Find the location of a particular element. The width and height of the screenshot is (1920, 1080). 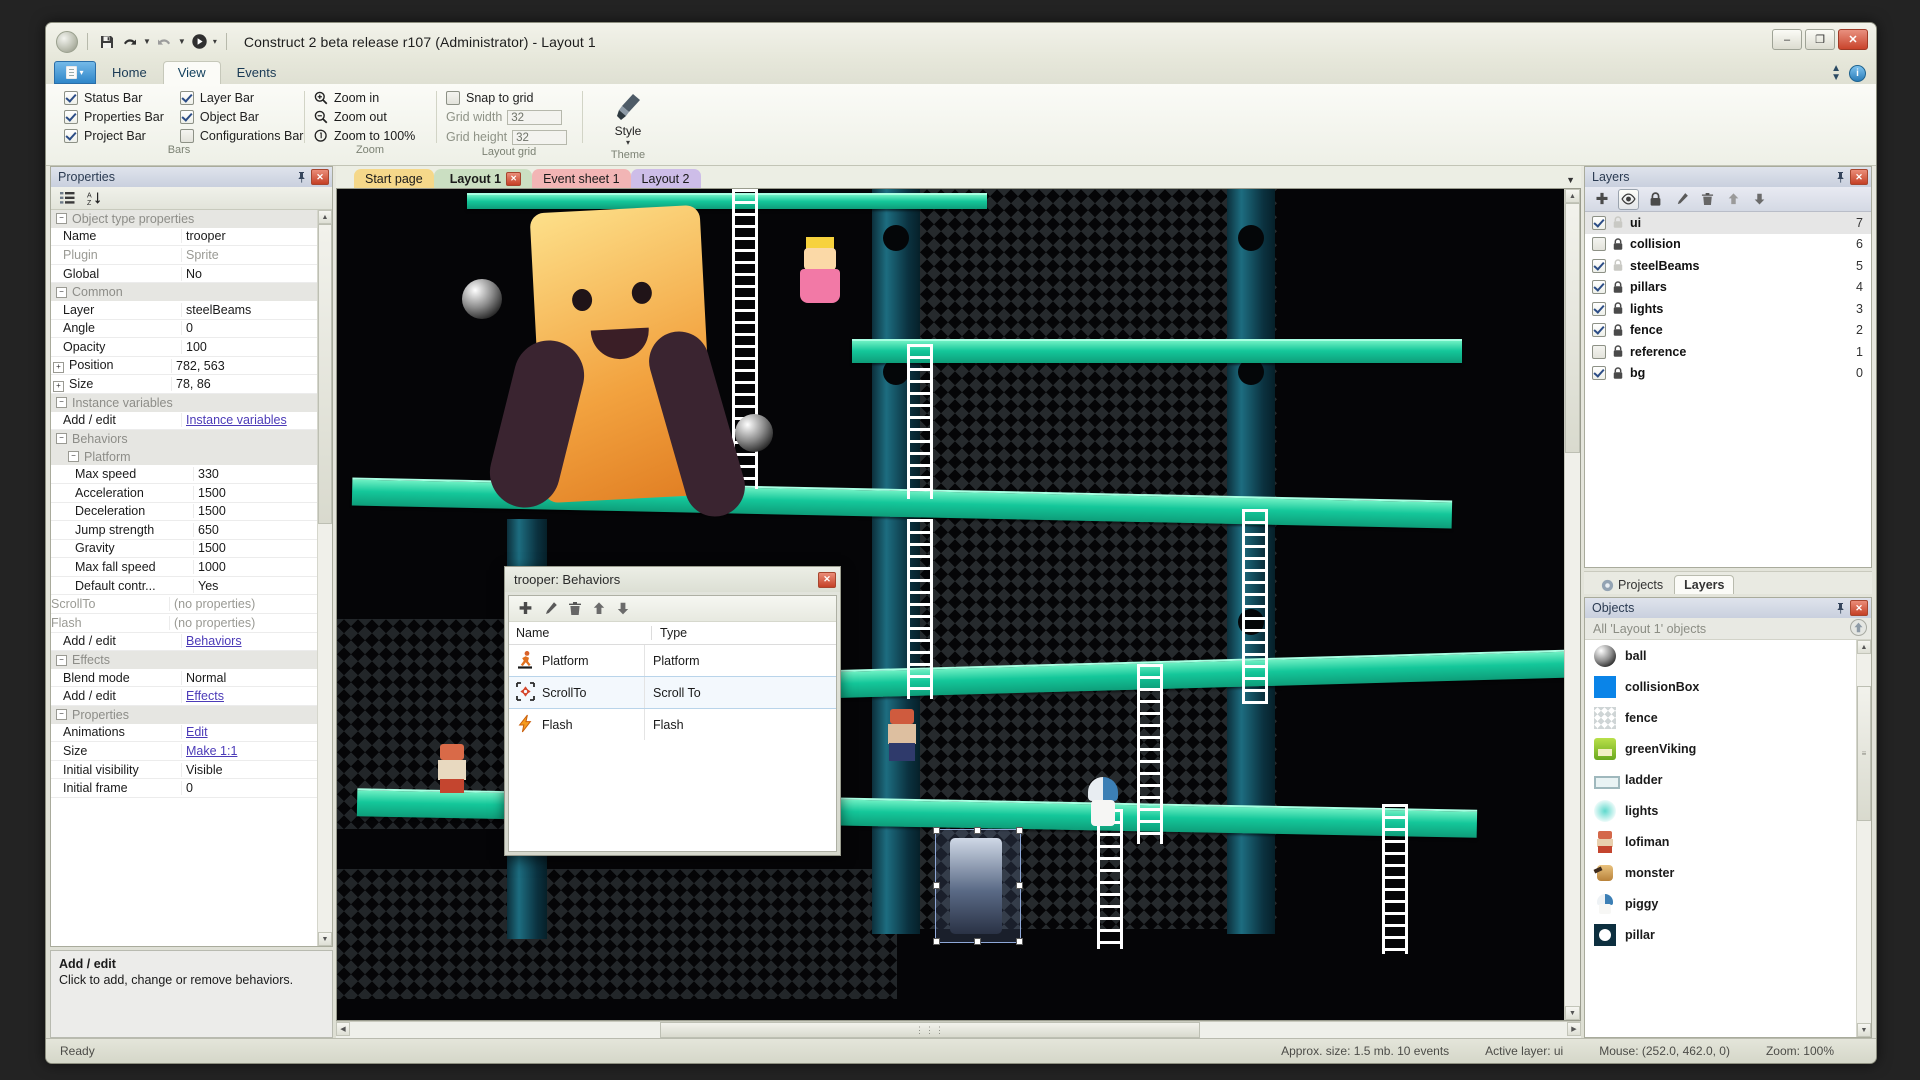

scroll-up-arrow: ▲ is located at coordinates (1864, 647).